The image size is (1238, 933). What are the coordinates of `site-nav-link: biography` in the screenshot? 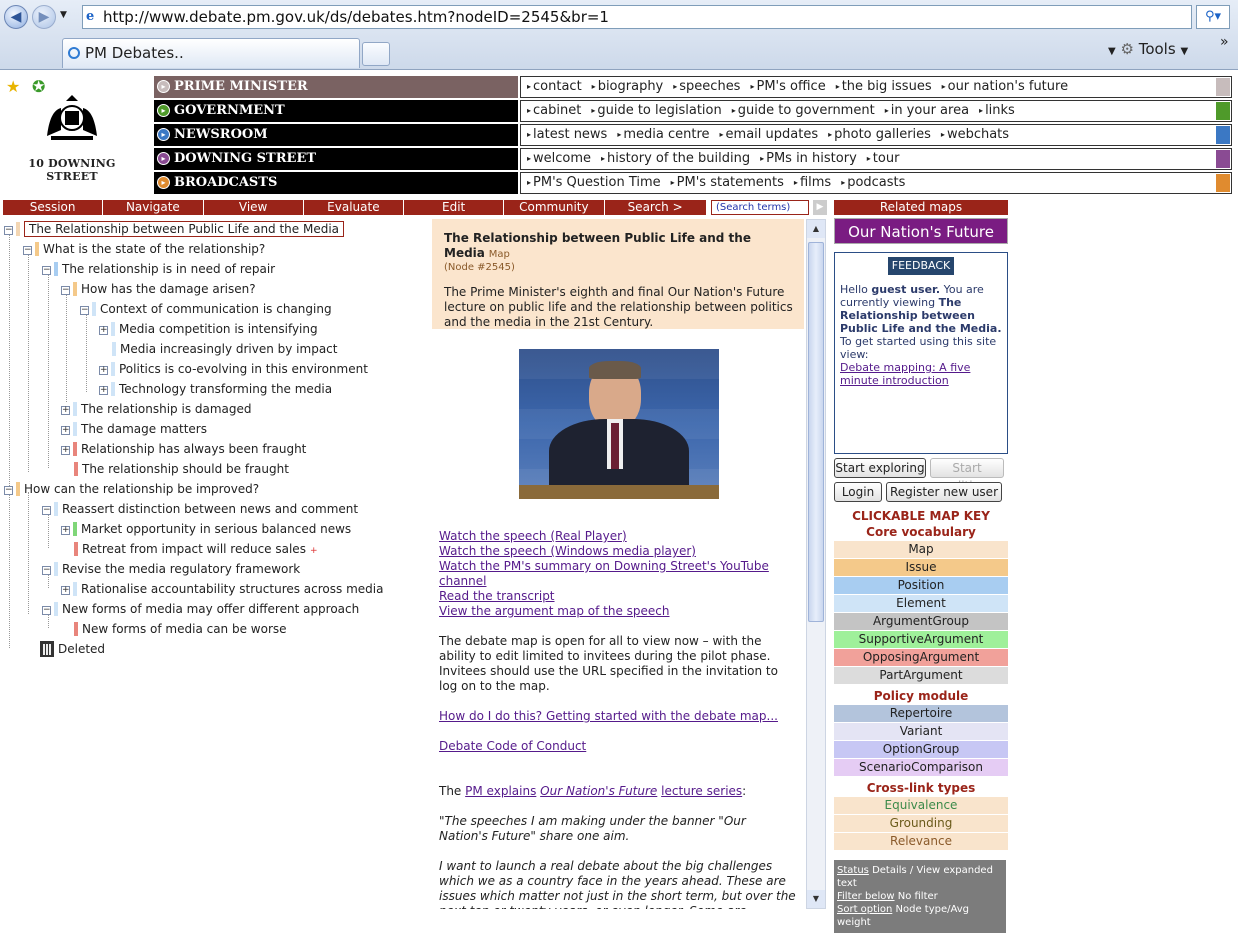 It's located at (628, 86).